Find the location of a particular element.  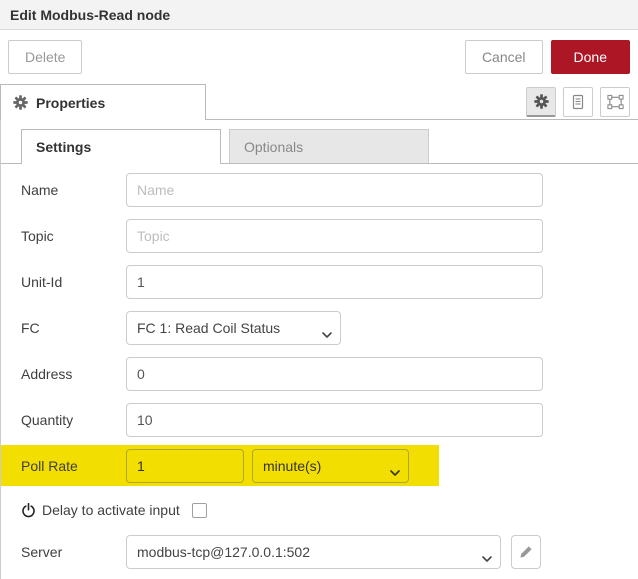

delay-row: Delay to activate input is located at coordinates (319, 510).